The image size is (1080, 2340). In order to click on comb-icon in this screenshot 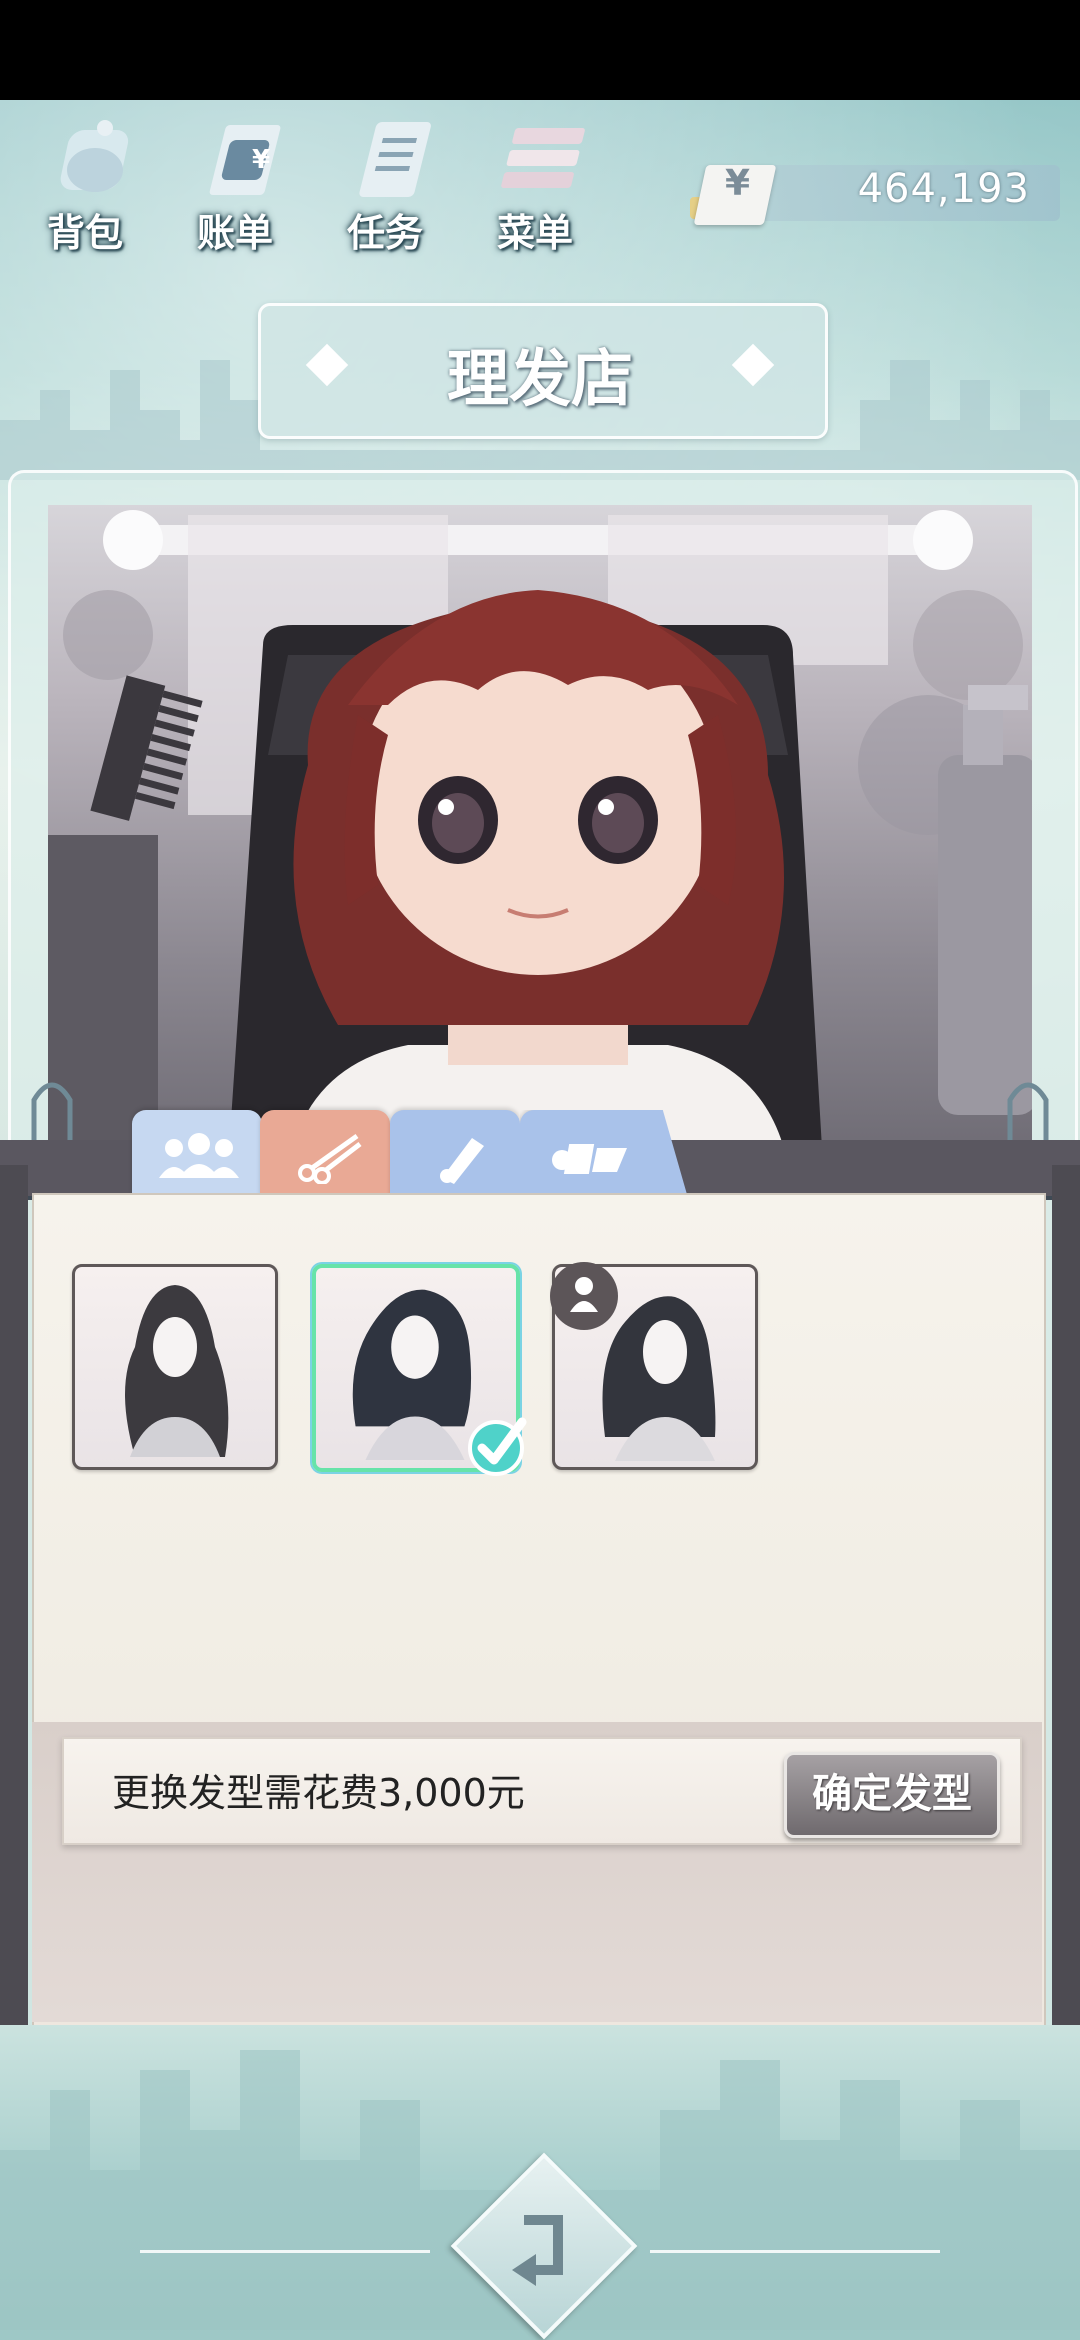, I will do `click(146, 748)`.